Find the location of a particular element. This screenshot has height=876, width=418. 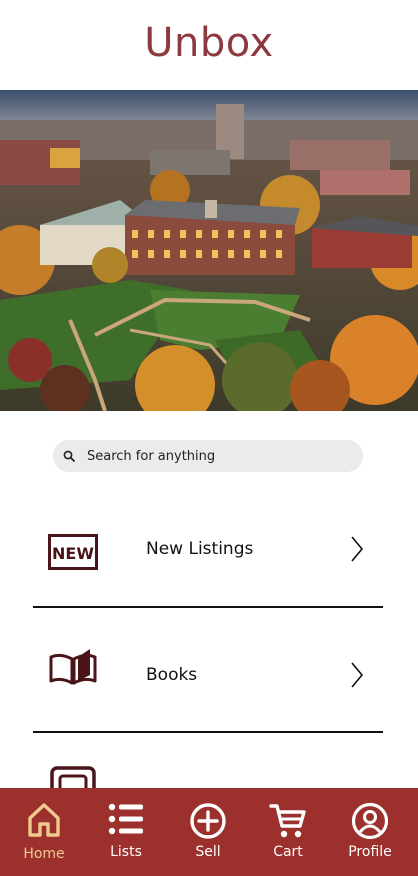

category-label: New Listings is located at coordinates (200, 549).